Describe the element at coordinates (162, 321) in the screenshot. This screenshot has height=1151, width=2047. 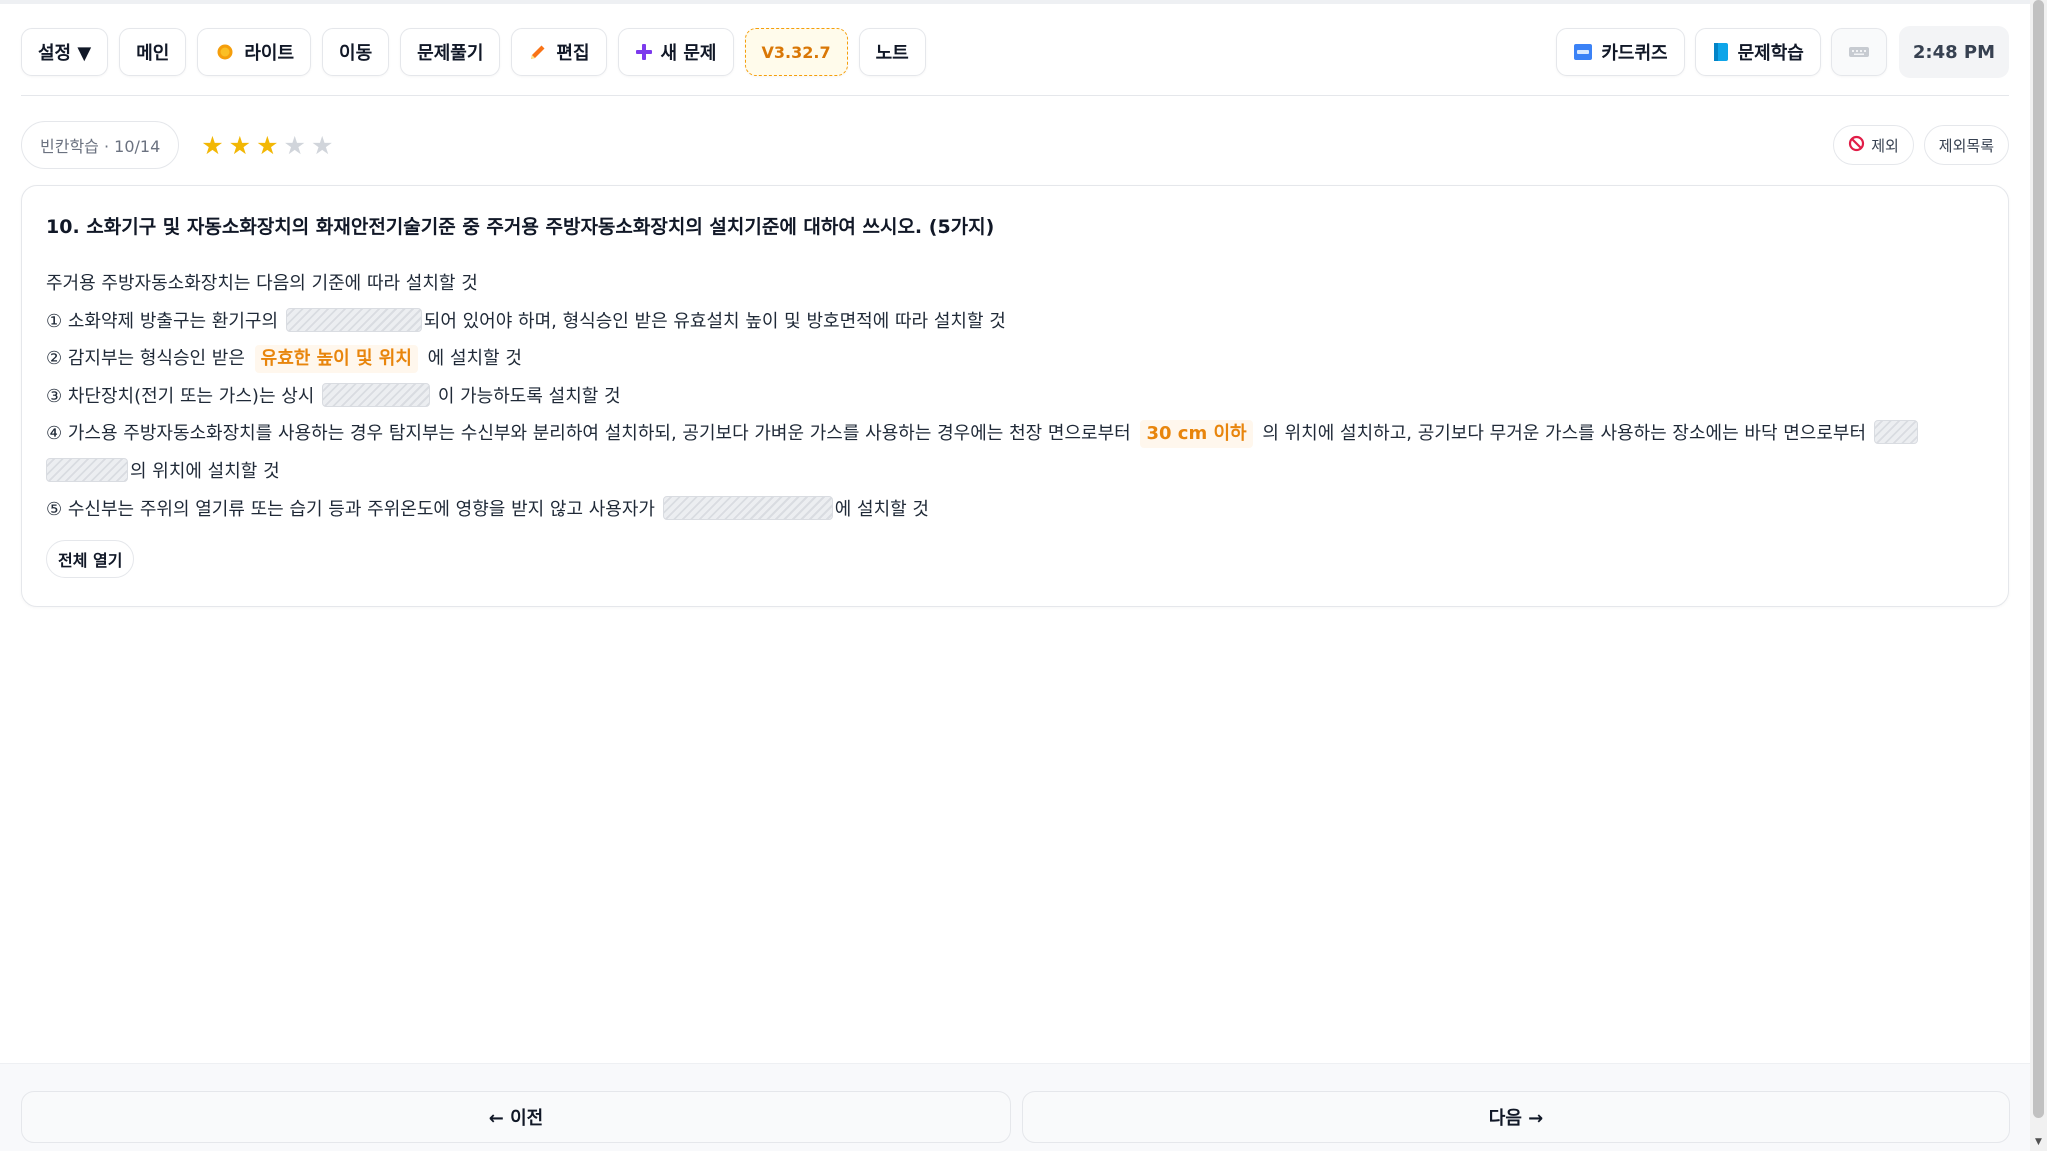
I see `line-1-text-pre: ① 소화약제 방출구는 환기구의` at that location.